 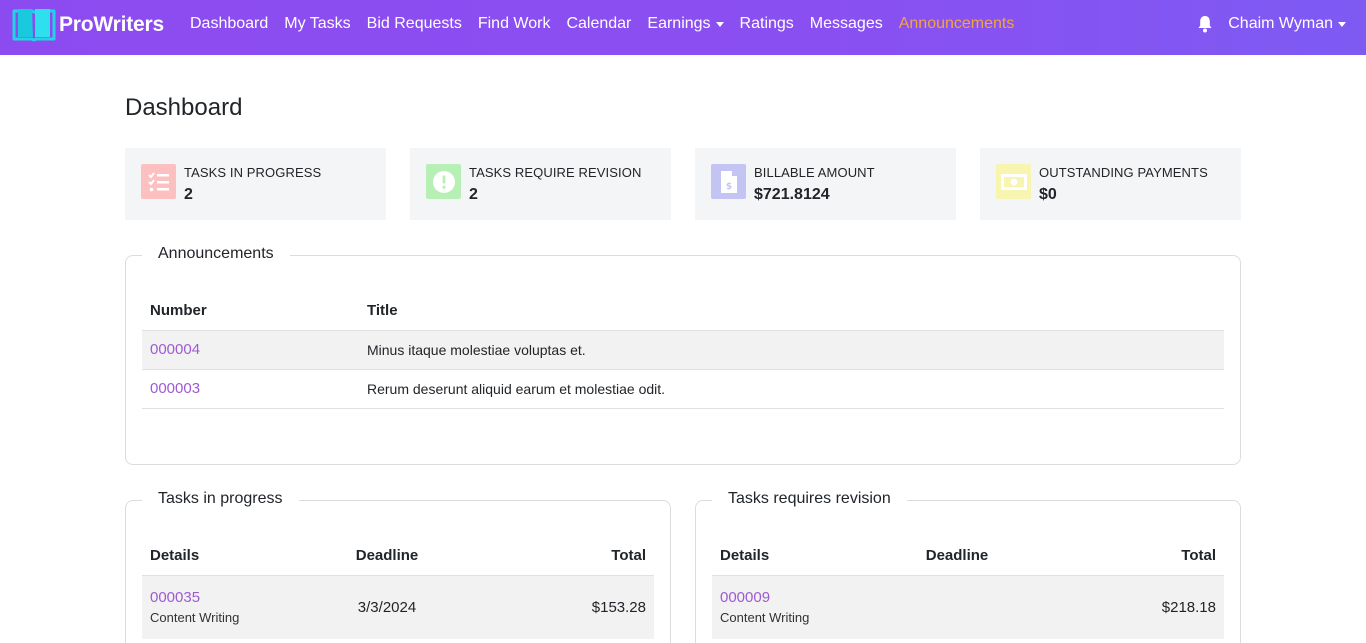 What do you see at coordinates (957, 607) in the screenshot?
I see `task-deadline` at bounding box center [957, 607].